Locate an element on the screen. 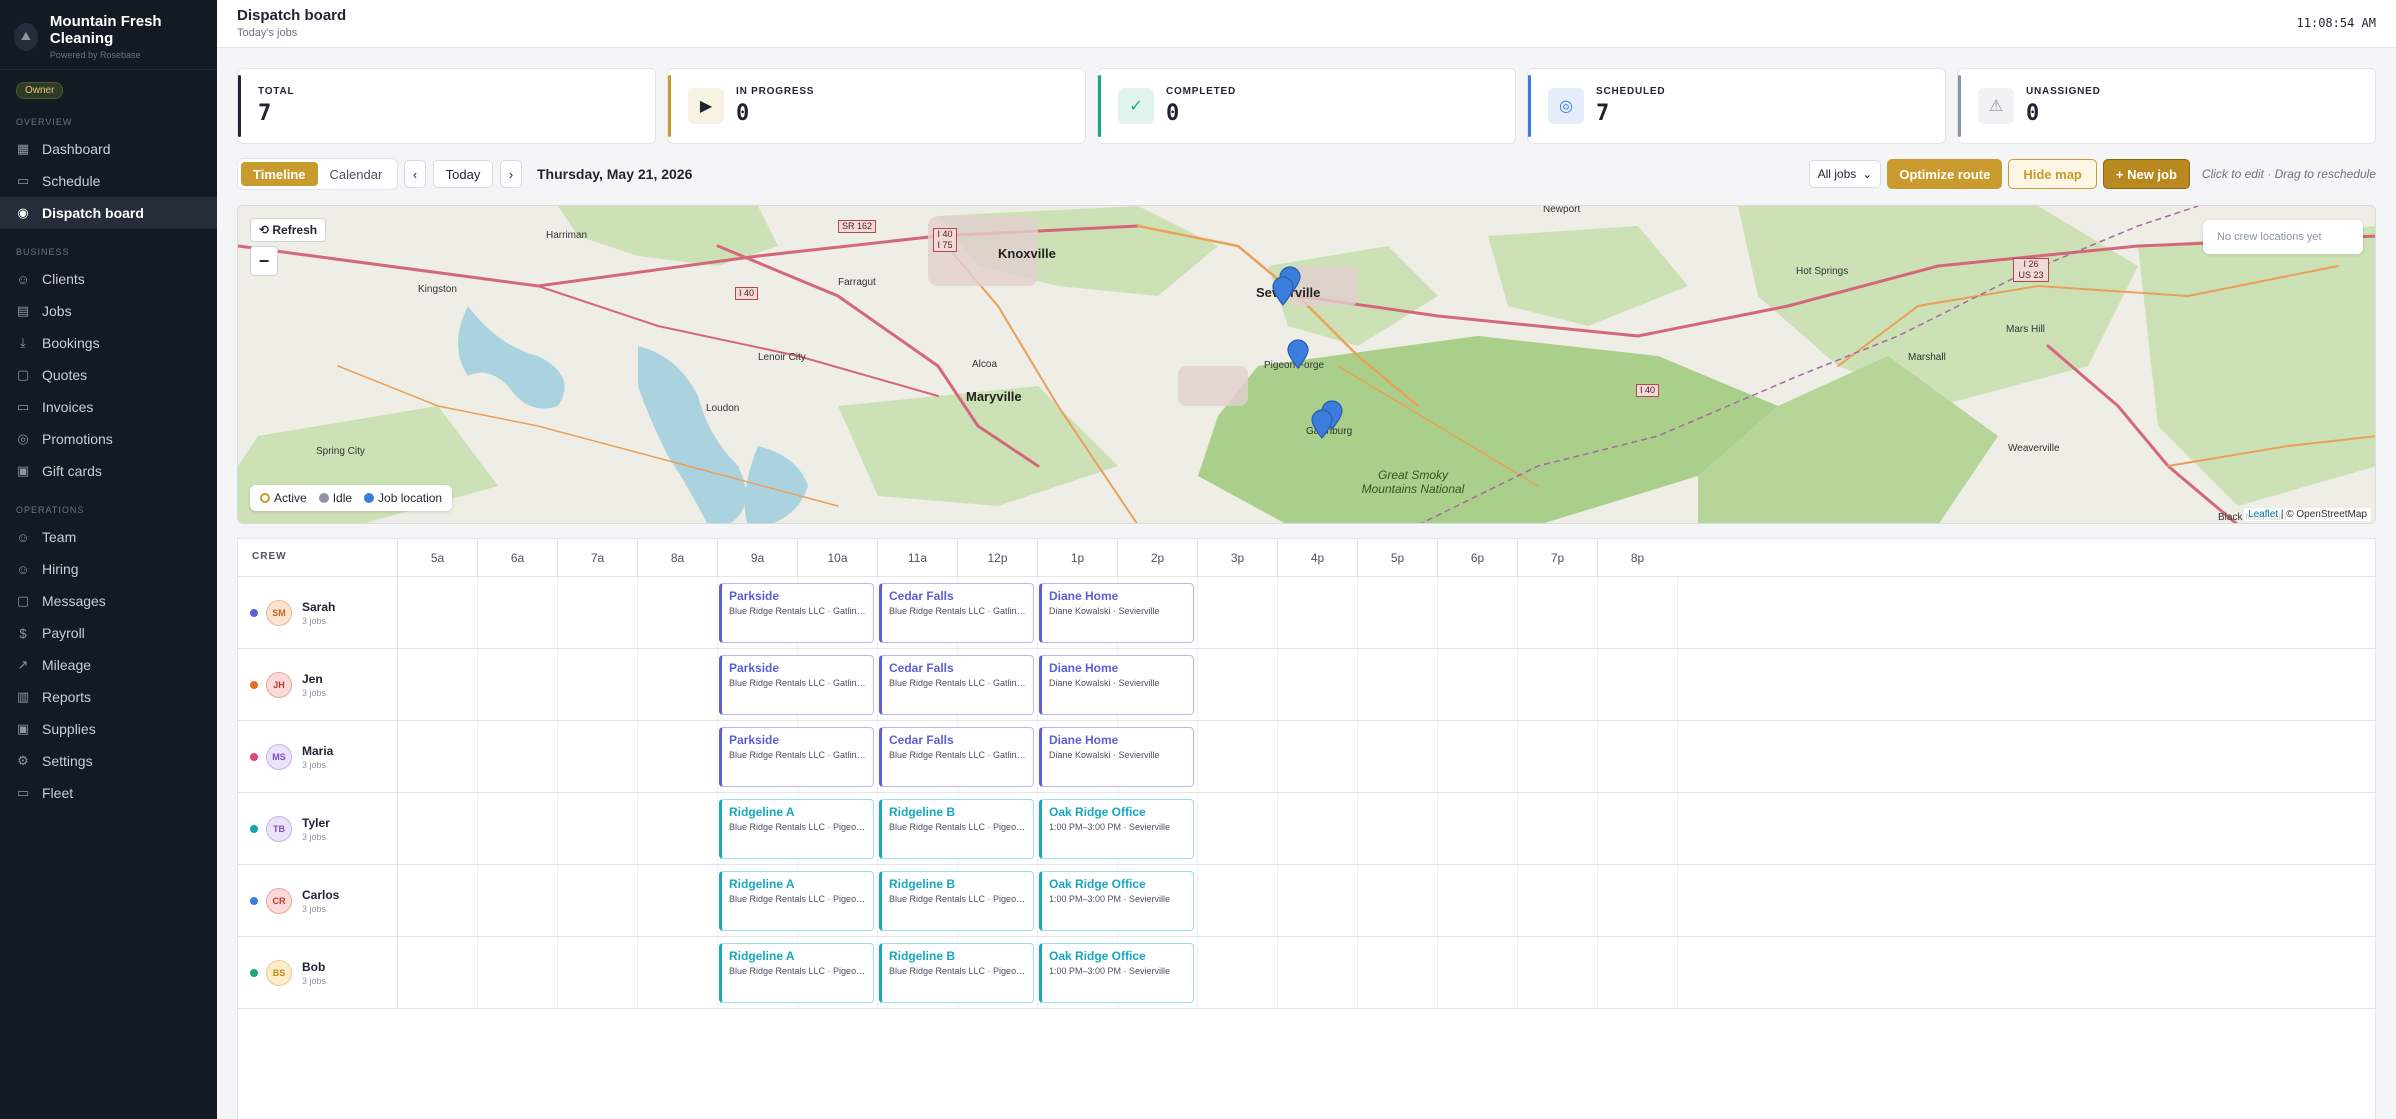 This screenshot has width=2396, height=1119. nav-item-supplies: ▣ Supplies is located at coordinates (108, 729).